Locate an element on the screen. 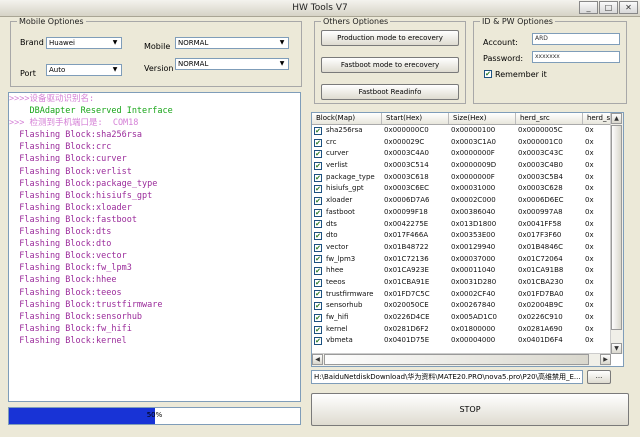 This screenshot has width=640, height=437. port-select: Auto ▼ is located at coordinates (84, 70).